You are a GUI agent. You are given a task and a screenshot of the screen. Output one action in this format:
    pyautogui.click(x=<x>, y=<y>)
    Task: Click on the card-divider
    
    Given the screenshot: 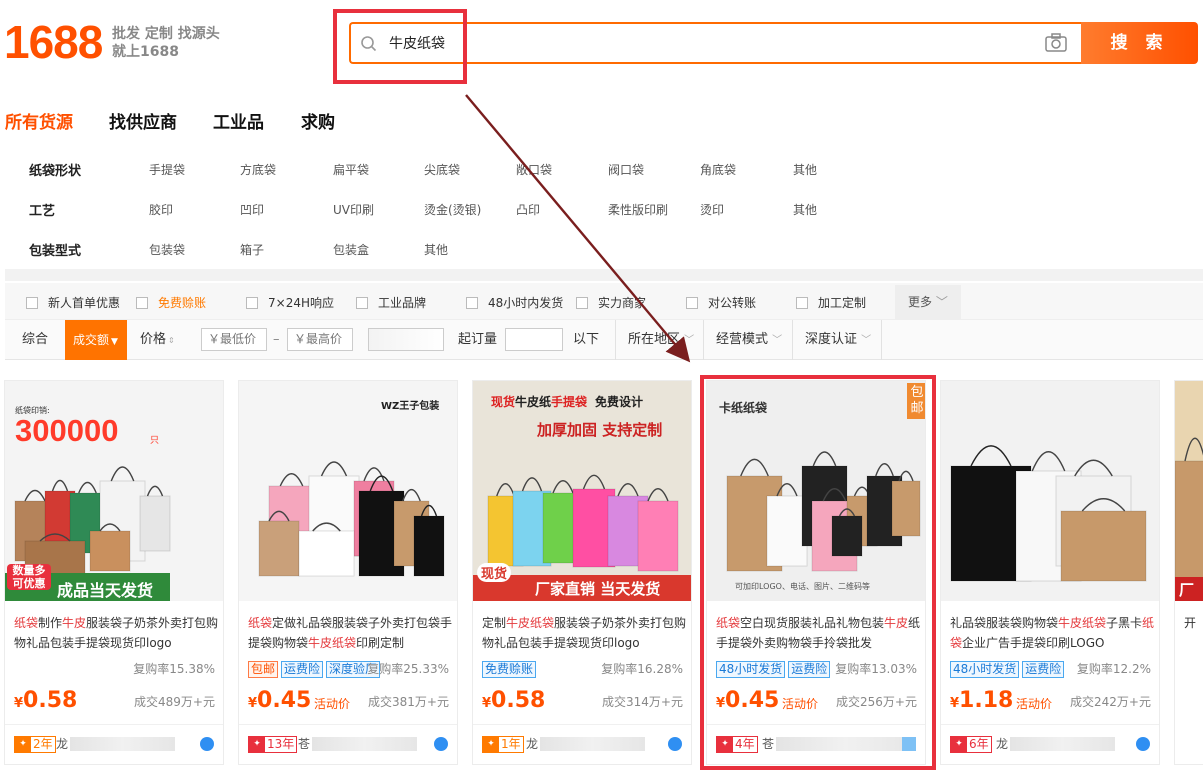 What is the action you would take?
    pyautogui.click(x=582, y=724)
    